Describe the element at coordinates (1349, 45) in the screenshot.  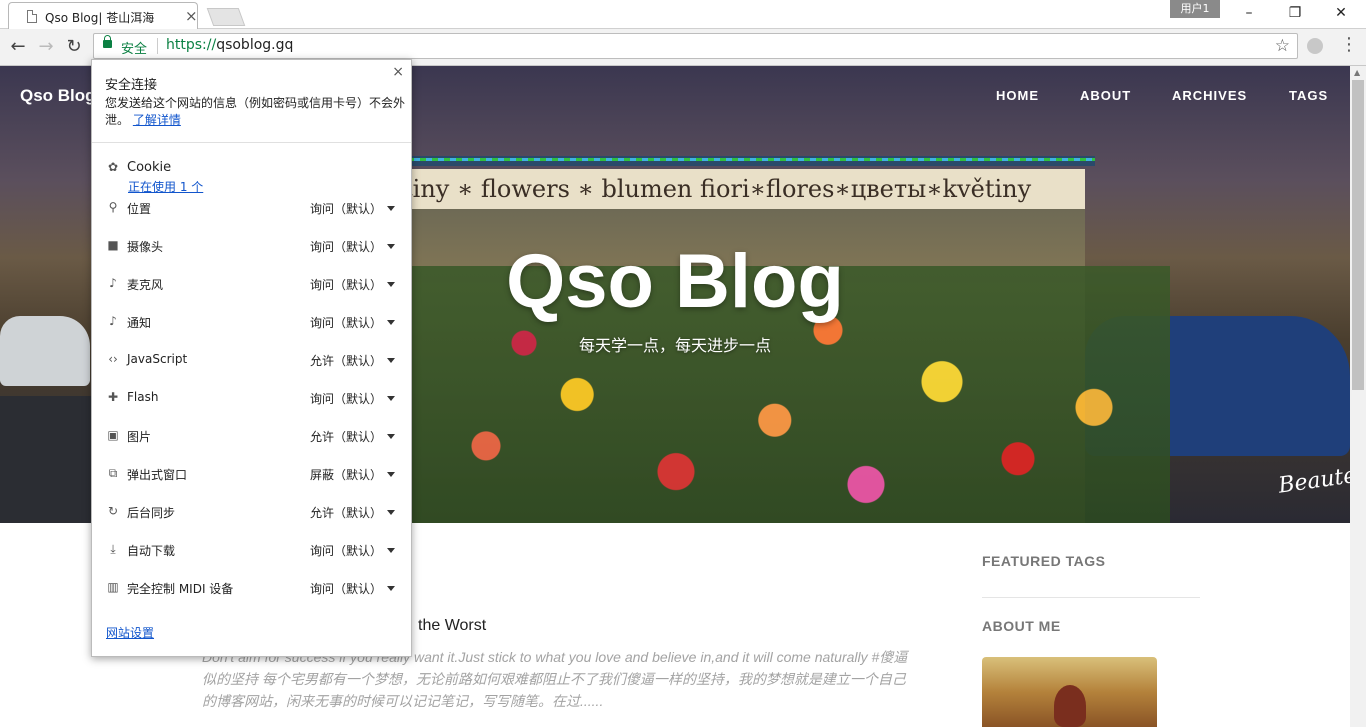
I see `browser-menu-icon: ⋮` at that location.